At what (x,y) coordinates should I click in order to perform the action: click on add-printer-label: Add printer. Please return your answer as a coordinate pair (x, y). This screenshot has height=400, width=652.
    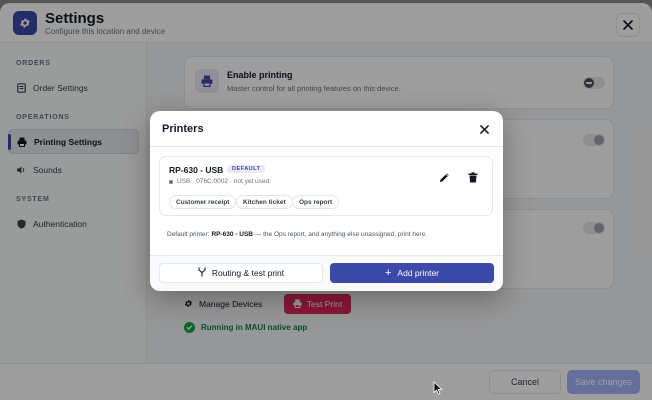
    Looking at the image, I should click on (418, 273).